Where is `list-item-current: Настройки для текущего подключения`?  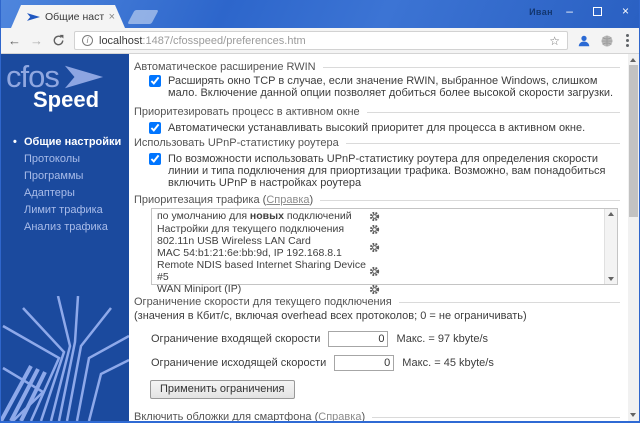
list-item-current: Настройки для текущего подключения is located at coordinates (376, 229).